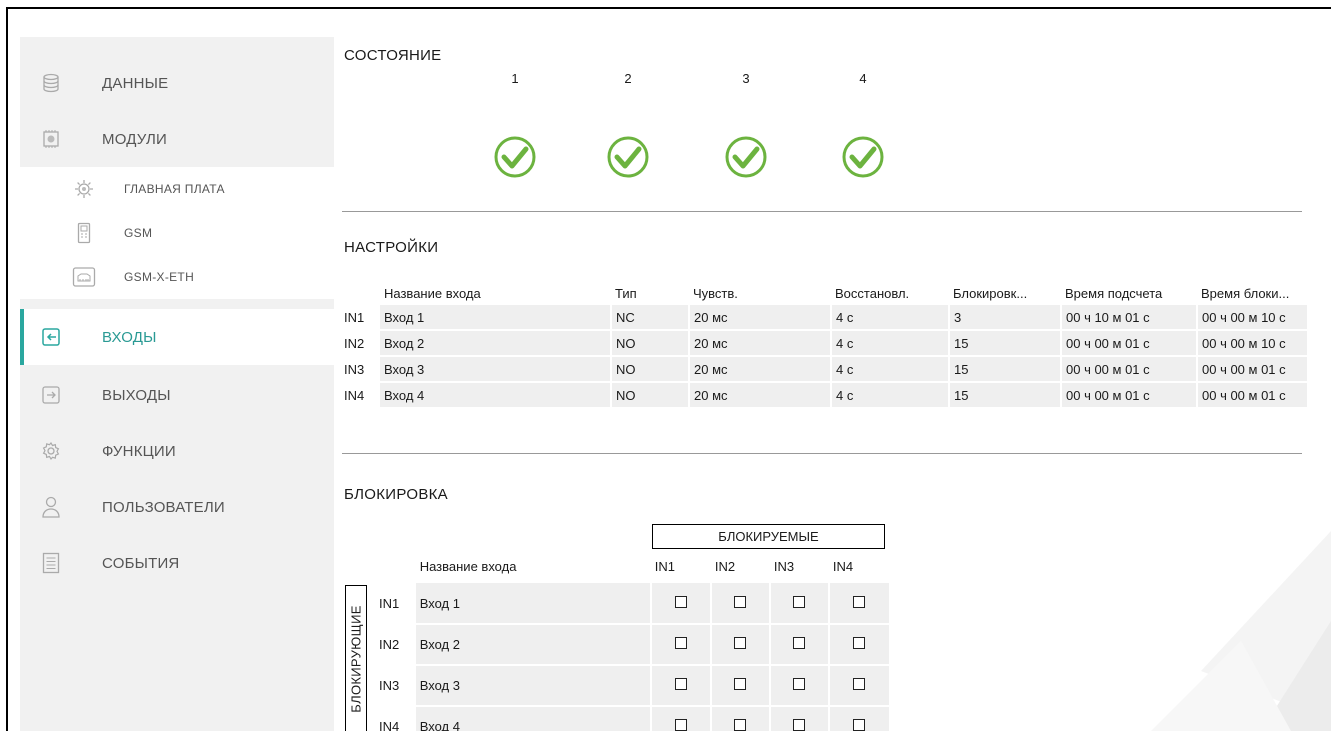  Describe the element at coordinates (628, 78) in the screenshot. I see `status-column-header: 2` at that location.